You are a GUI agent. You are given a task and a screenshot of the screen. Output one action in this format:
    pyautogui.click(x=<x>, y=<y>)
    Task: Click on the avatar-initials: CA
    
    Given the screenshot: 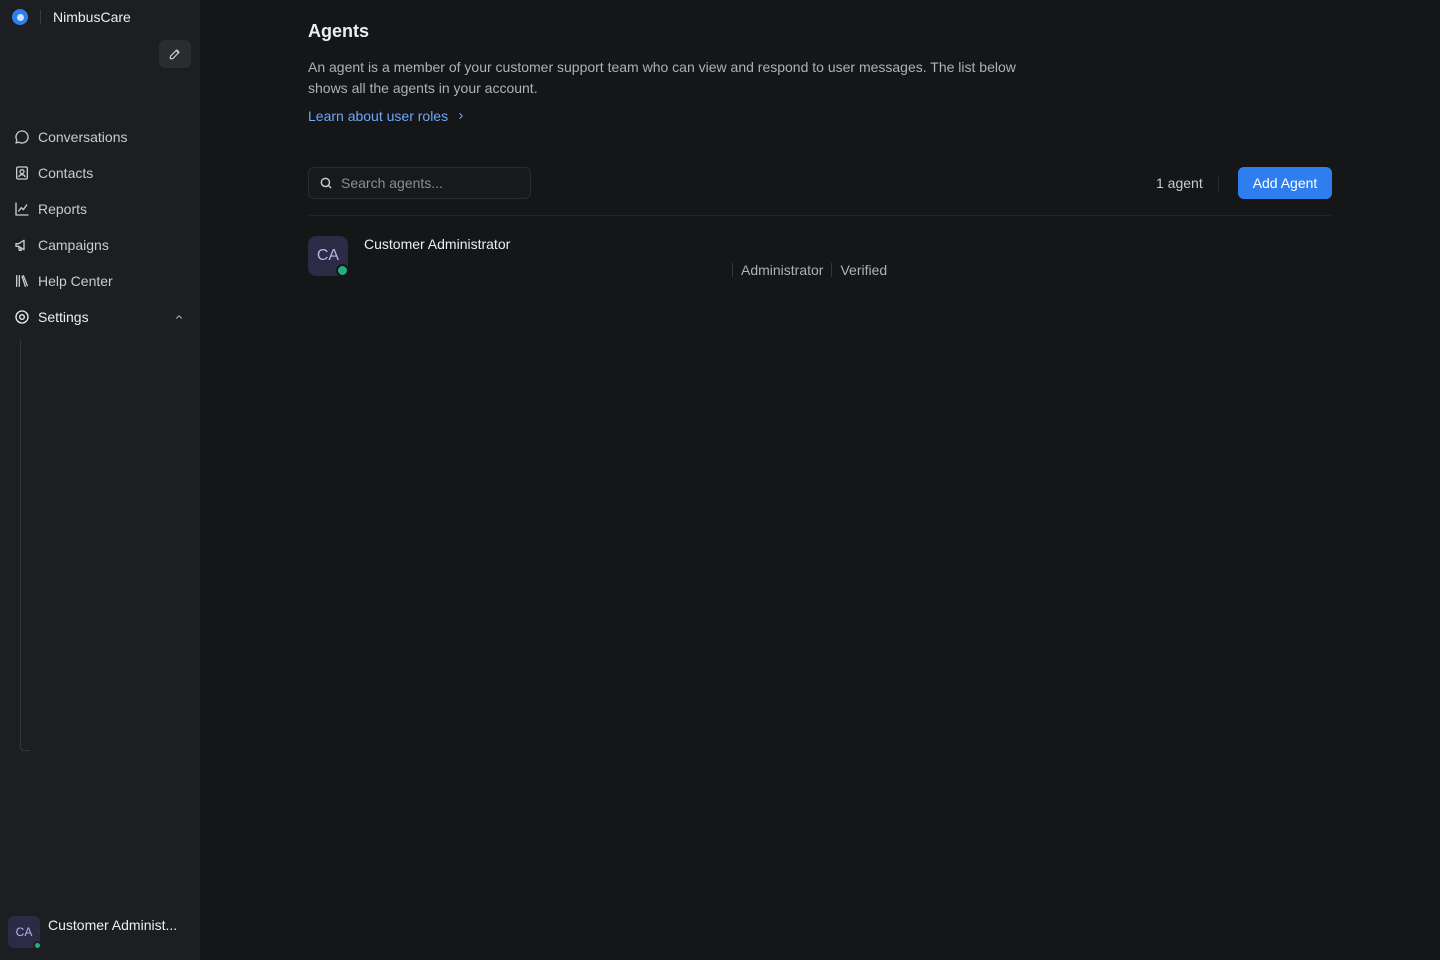 What is the action you would take?
    pyautogui.click(x=24, y=932)
    